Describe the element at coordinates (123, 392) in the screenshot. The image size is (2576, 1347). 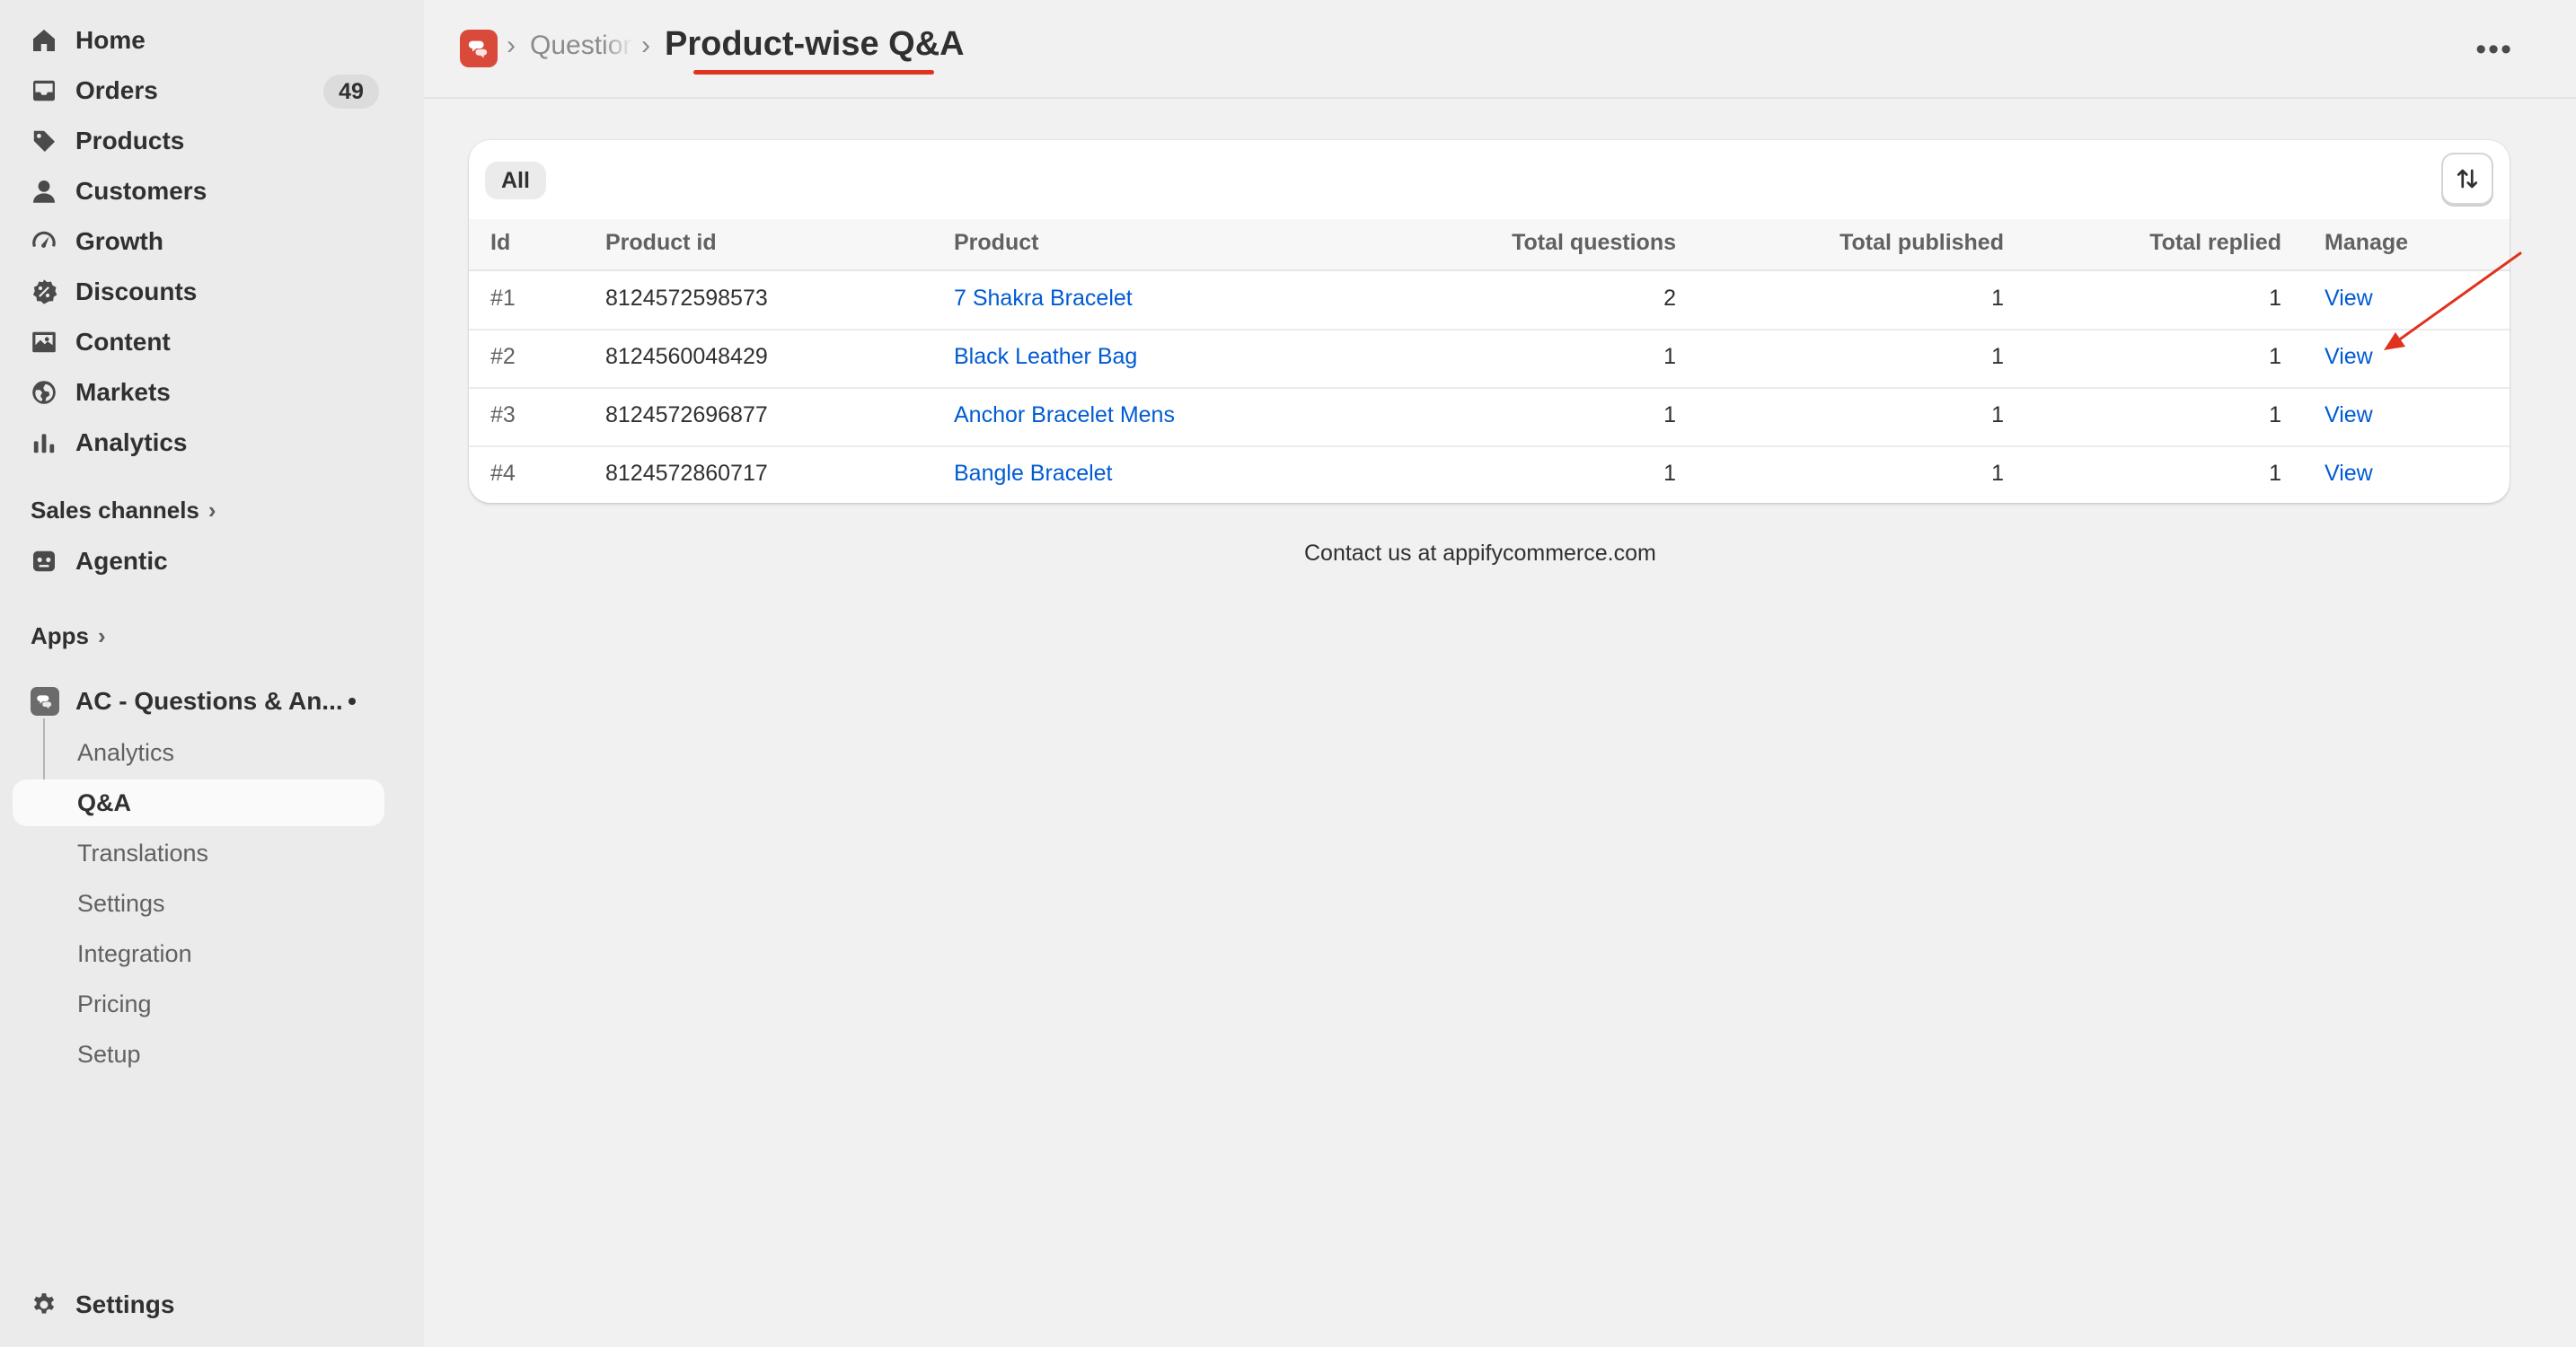
I see `nav-markets-label: Markets` at that location.